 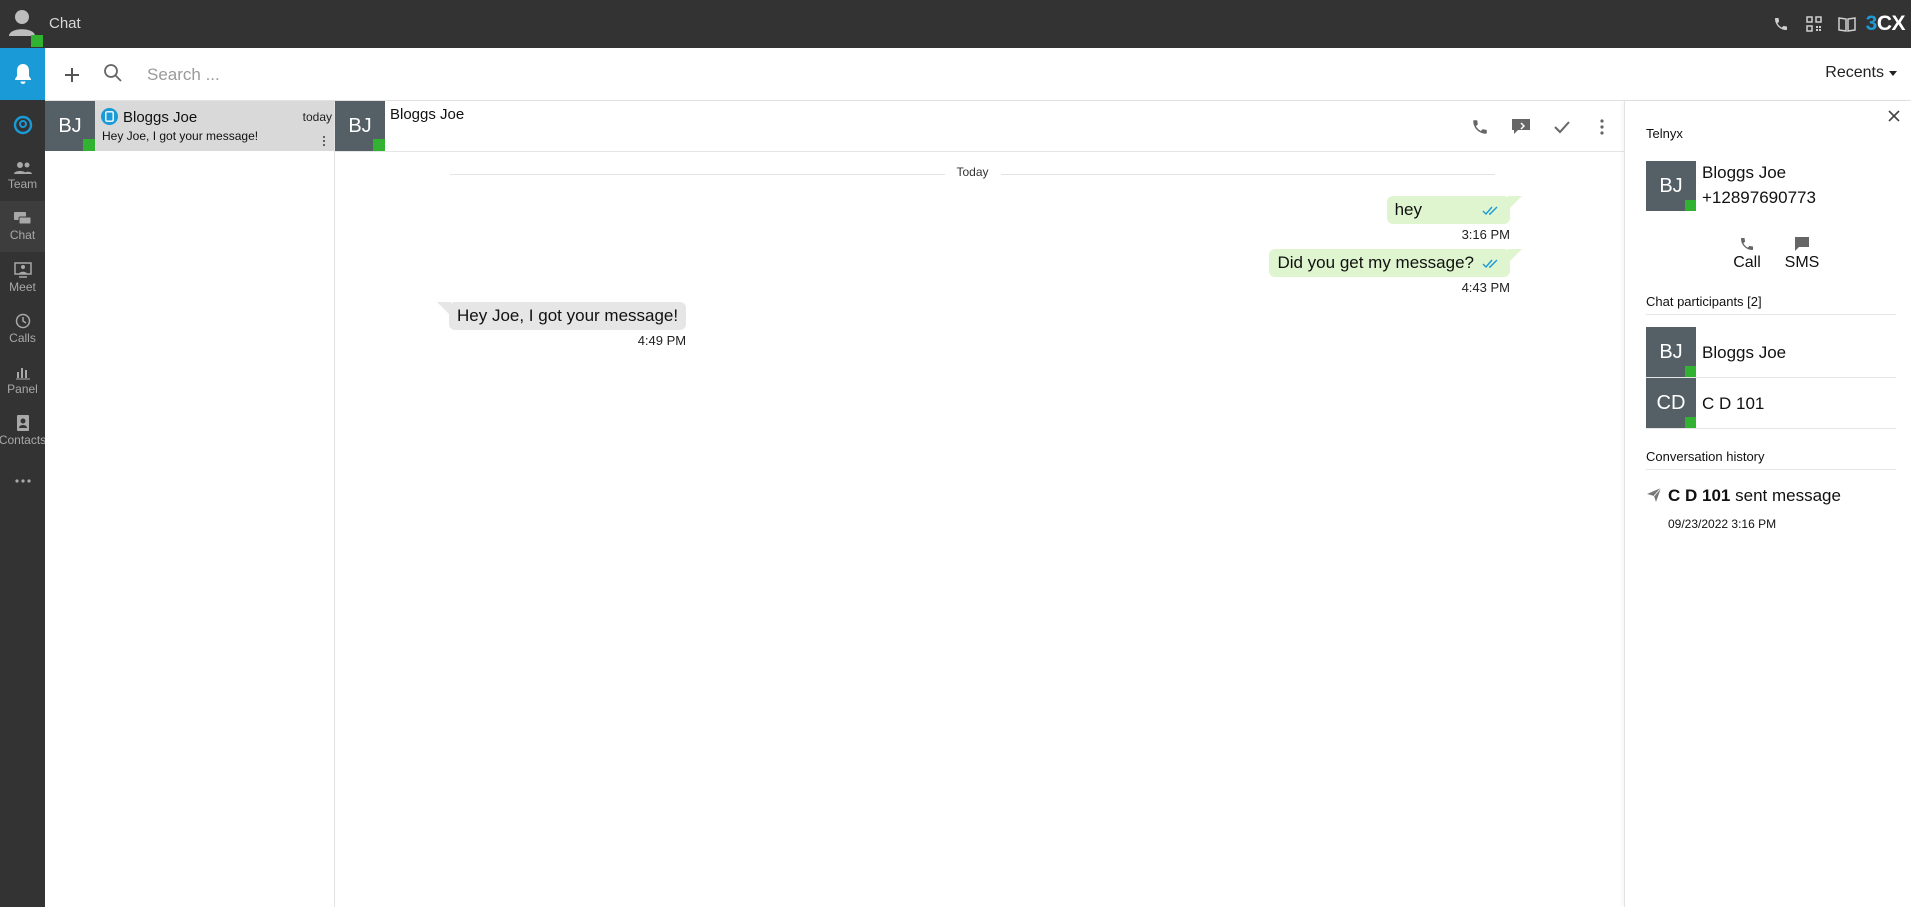 I want to click on dialer-button, so click(x=1781, y=24).